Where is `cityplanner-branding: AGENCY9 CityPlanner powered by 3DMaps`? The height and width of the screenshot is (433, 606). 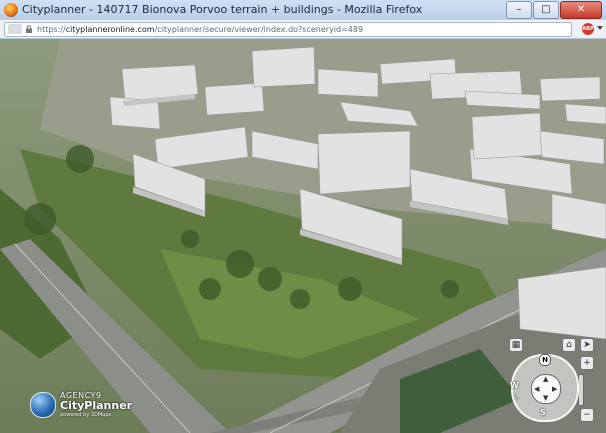
cityplanner-branding: AGENCY9 CityPlanner powered by 3DMaps is located at coordinates (81, 404).